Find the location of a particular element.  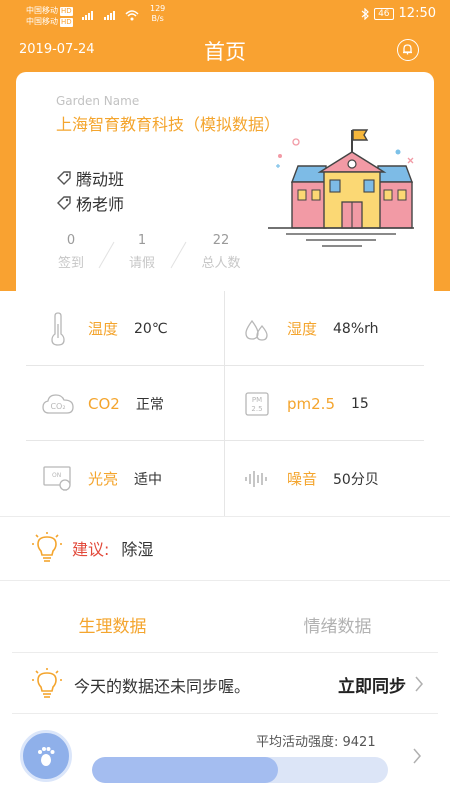

water-drops-icon is located at coordinates (256, 330).